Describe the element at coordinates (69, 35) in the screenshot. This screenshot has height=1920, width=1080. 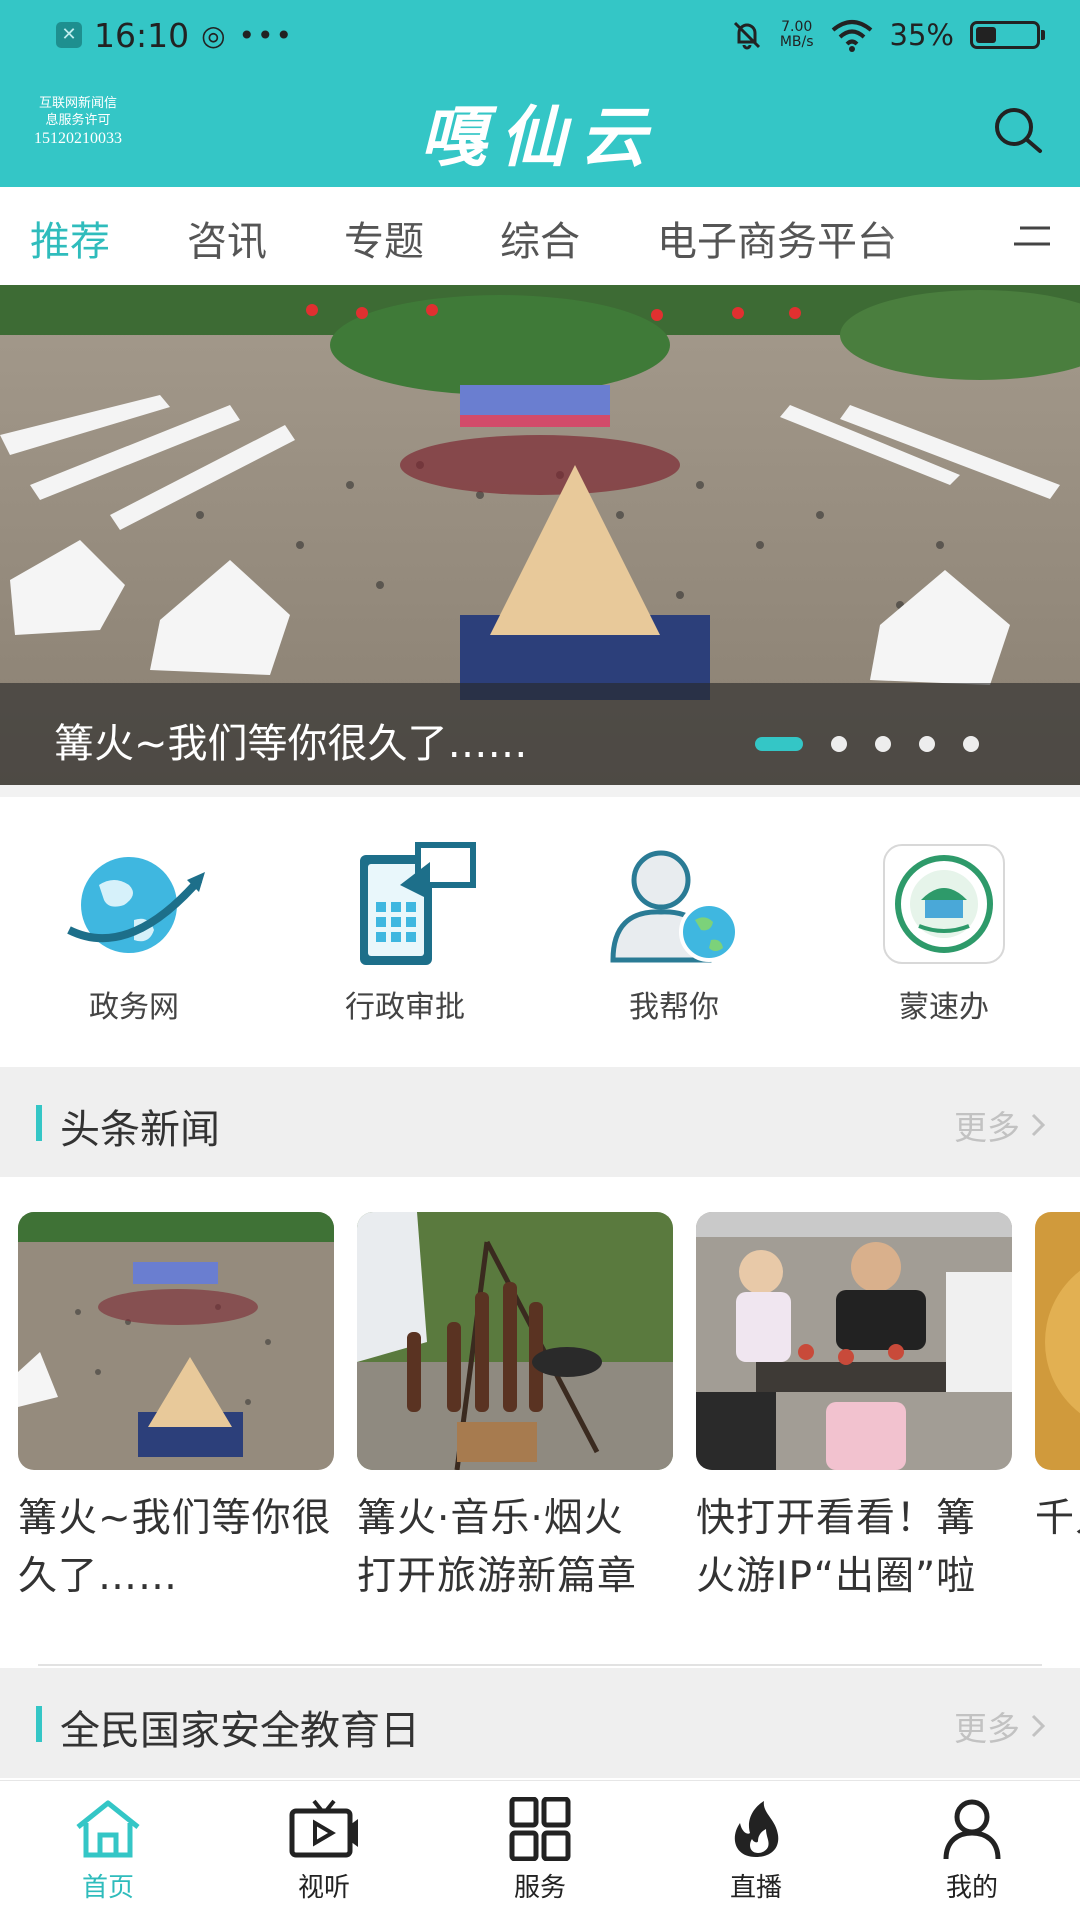
I see `notification-app-icon: ✕` at that location.